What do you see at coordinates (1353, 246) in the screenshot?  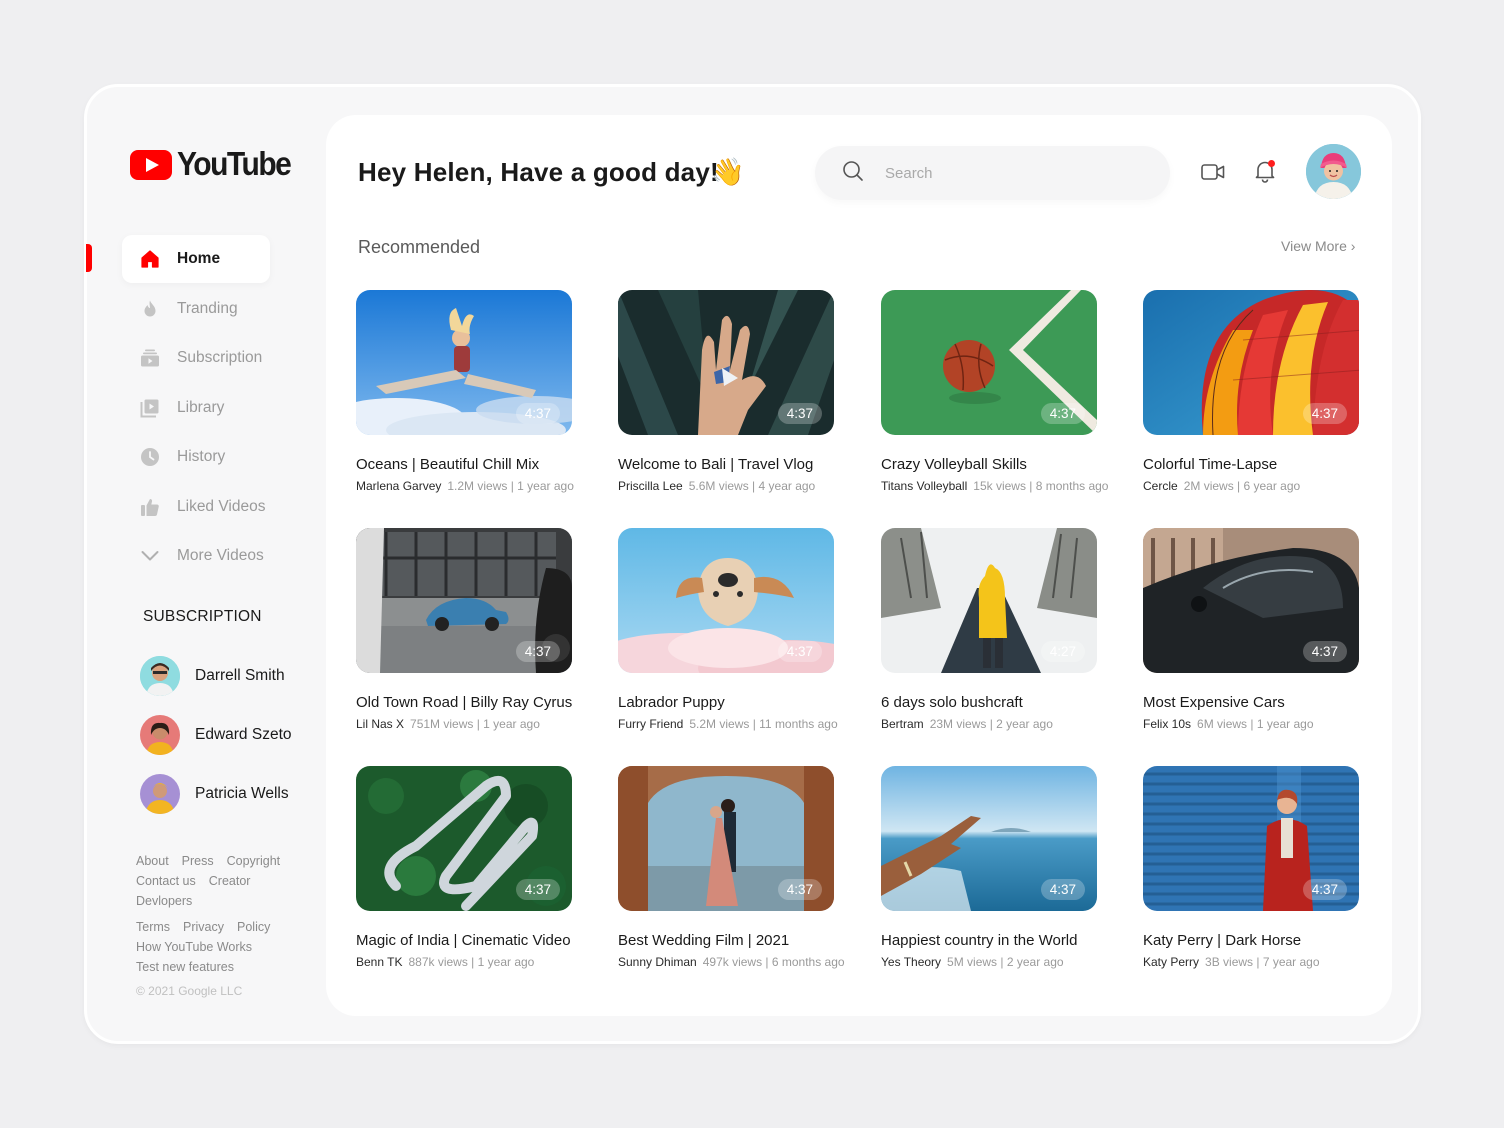 I see `chevron-right-icon: ›` at bounding box center [1353, 246].